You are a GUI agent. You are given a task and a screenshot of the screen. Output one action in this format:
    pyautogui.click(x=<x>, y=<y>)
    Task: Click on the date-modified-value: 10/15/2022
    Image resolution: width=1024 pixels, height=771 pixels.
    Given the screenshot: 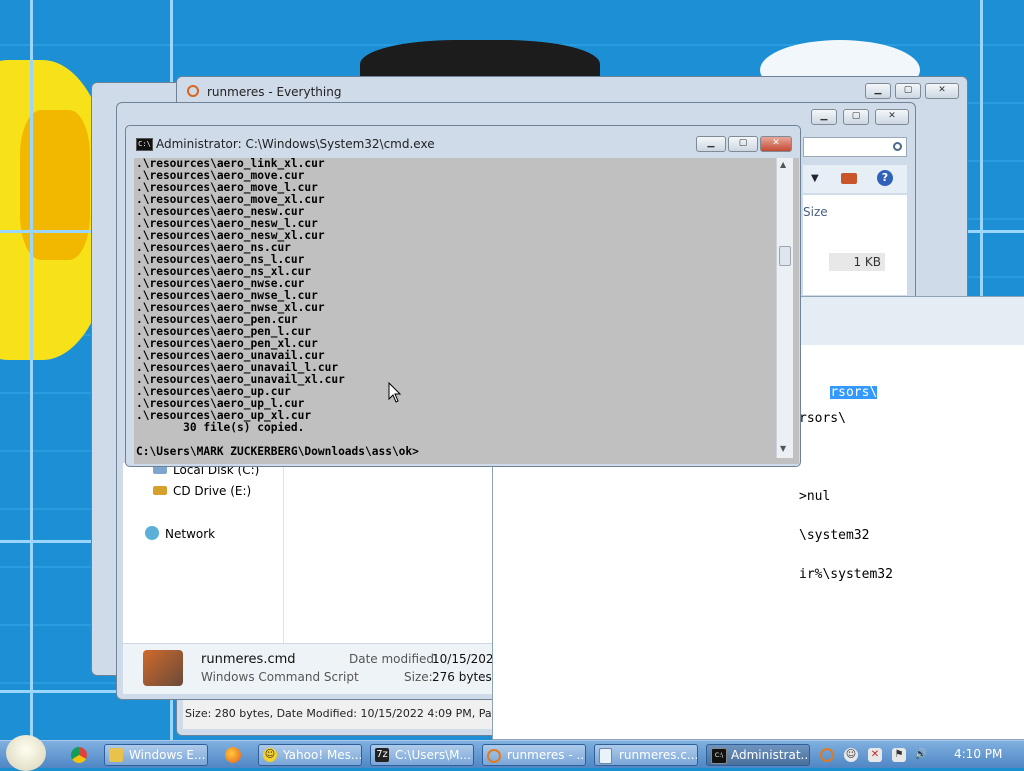 What is the action you would take?
    pyautogui.click(x=467, y=659)
    